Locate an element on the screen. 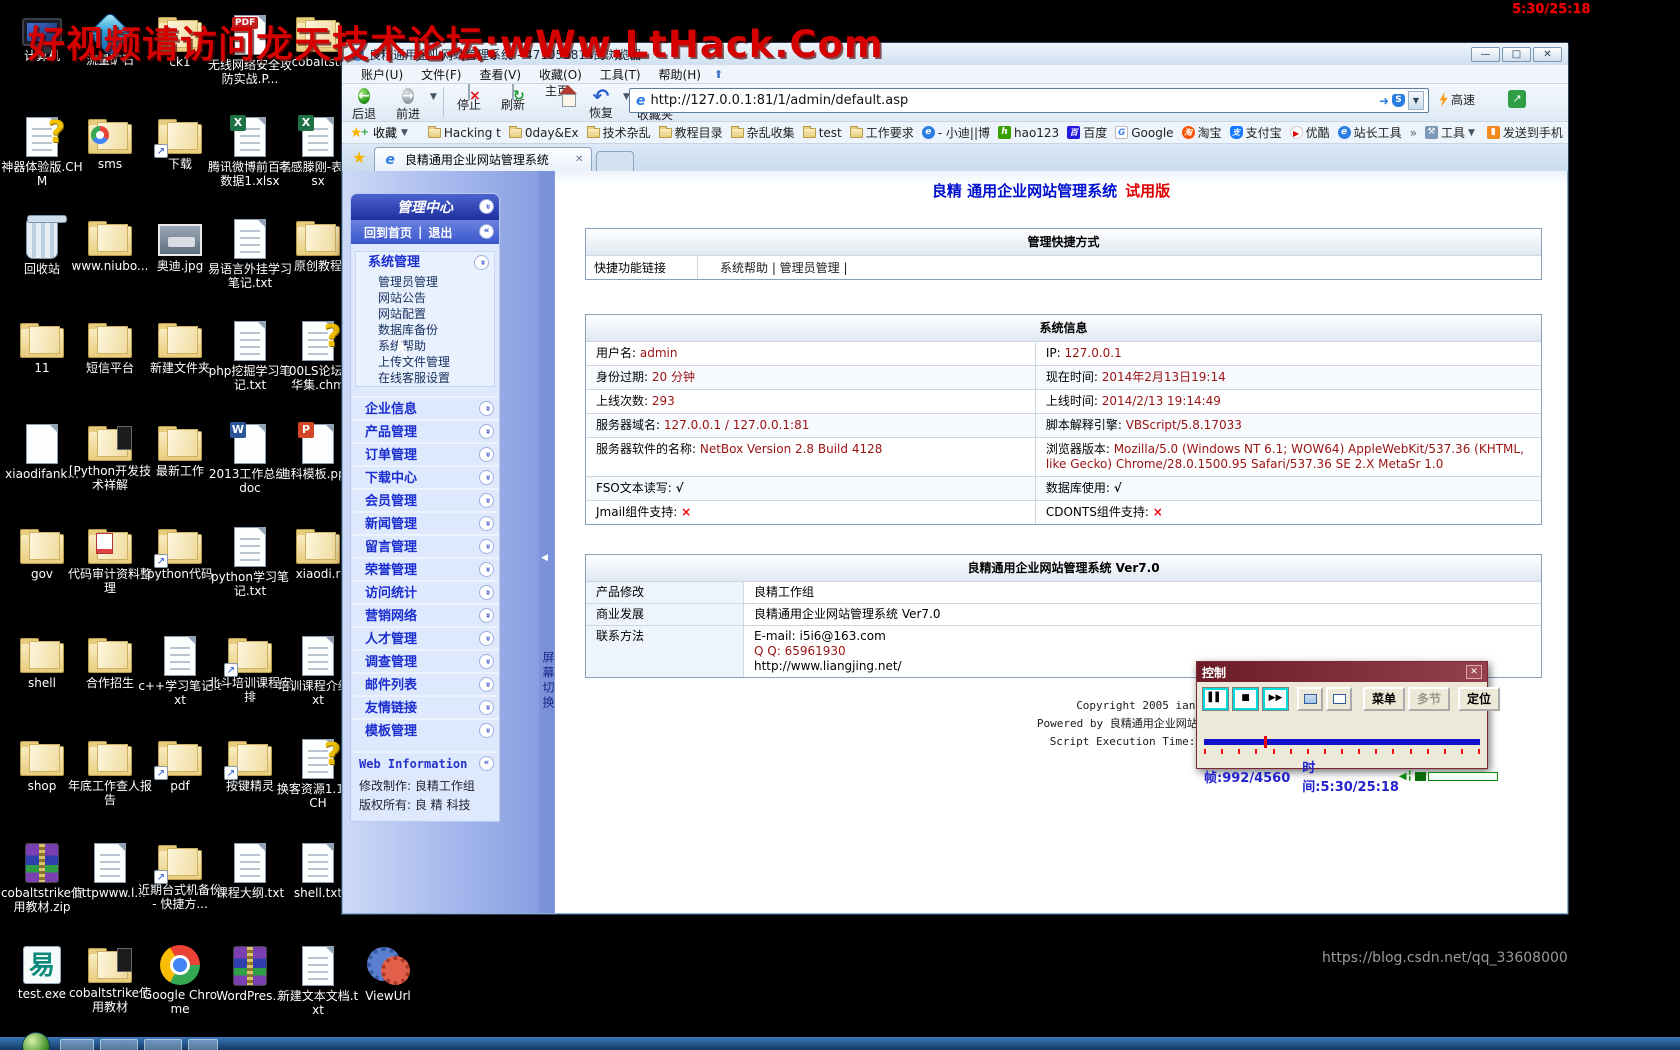 The height and width of the screenshot is (1050, 1680). sidebar-subitem: 网站公告 is located at coordinates (425, 298).